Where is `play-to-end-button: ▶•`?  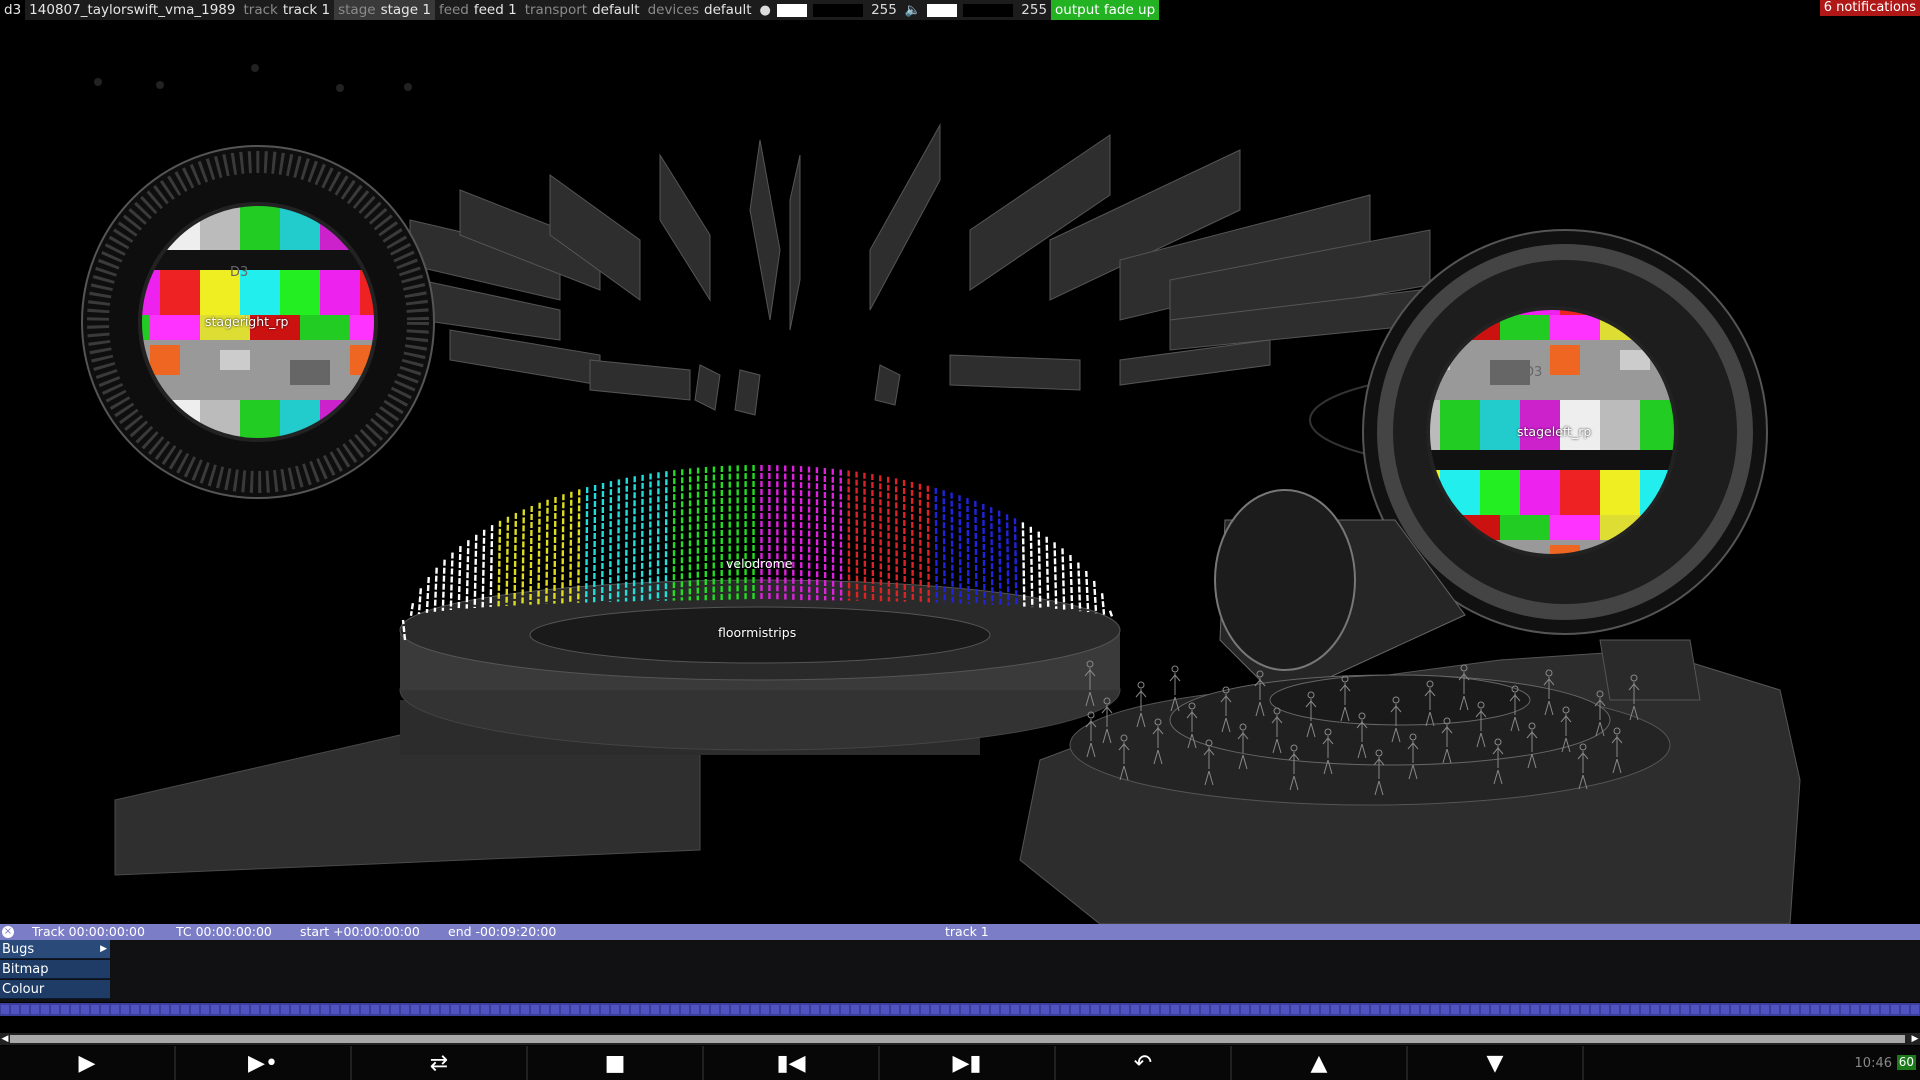 play-to-end-button: ▶• is located at coordinates (264, 1063).